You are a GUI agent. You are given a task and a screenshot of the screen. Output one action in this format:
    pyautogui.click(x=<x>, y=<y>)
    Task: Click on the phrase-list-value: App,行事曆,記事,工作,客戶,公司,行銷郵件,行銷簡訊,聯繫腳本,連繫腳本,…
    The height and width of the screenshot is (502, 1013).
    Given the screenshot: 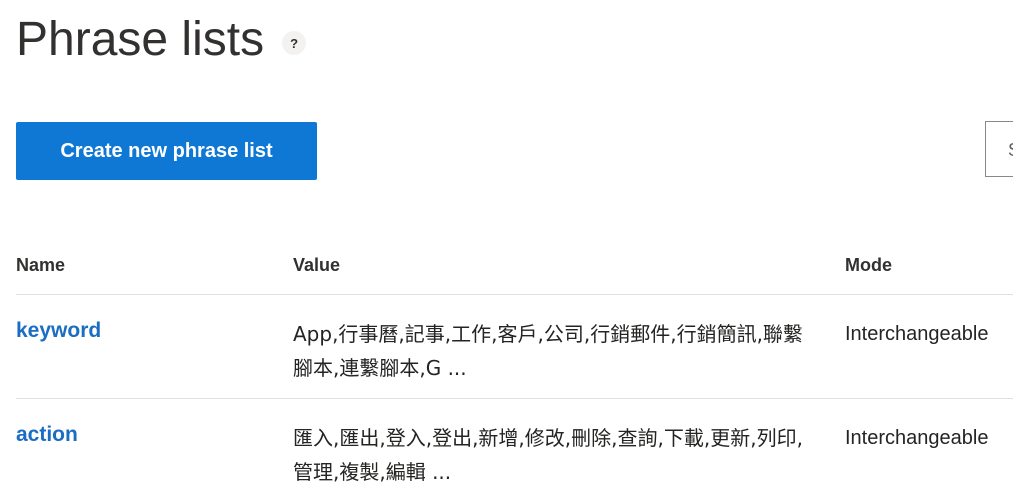 What is the action you would take?
    pyautogui.click(x=548, y=351)
    